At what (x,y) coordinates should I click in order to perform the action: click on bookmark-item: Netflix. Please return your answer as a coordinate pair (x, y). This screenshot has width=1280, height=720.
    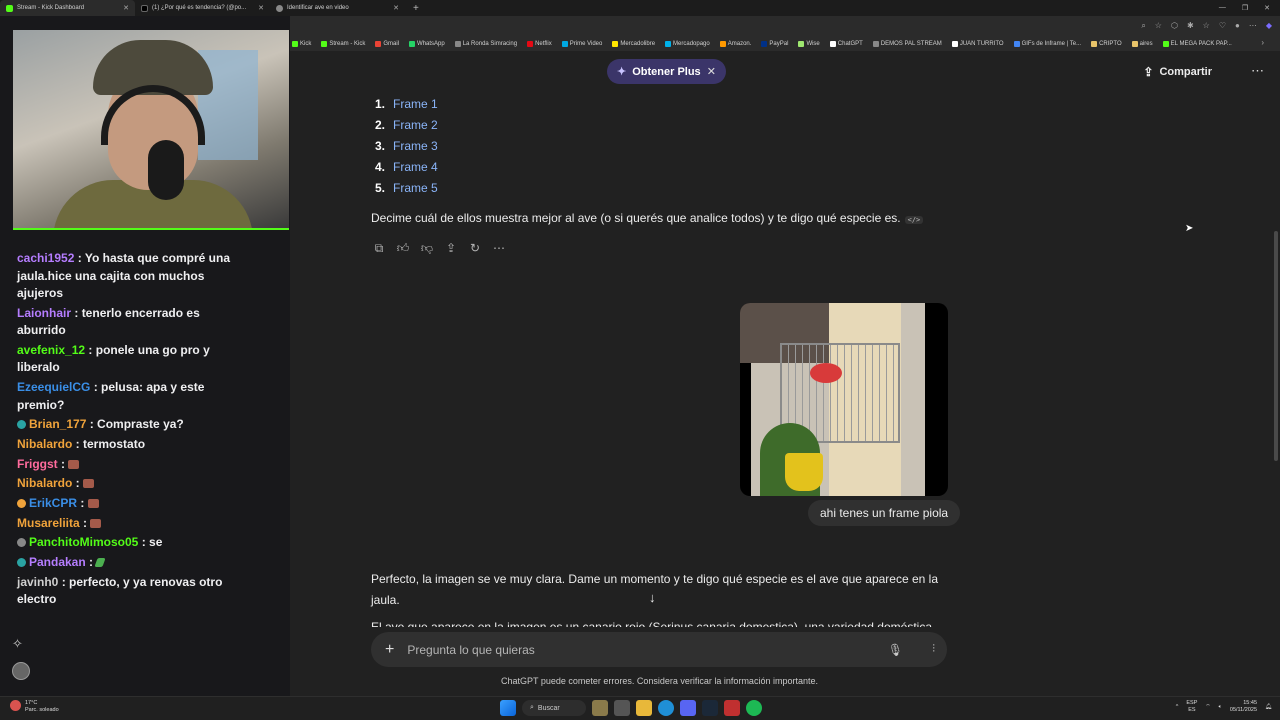
    Looking at the image, I should click on (539, 43).